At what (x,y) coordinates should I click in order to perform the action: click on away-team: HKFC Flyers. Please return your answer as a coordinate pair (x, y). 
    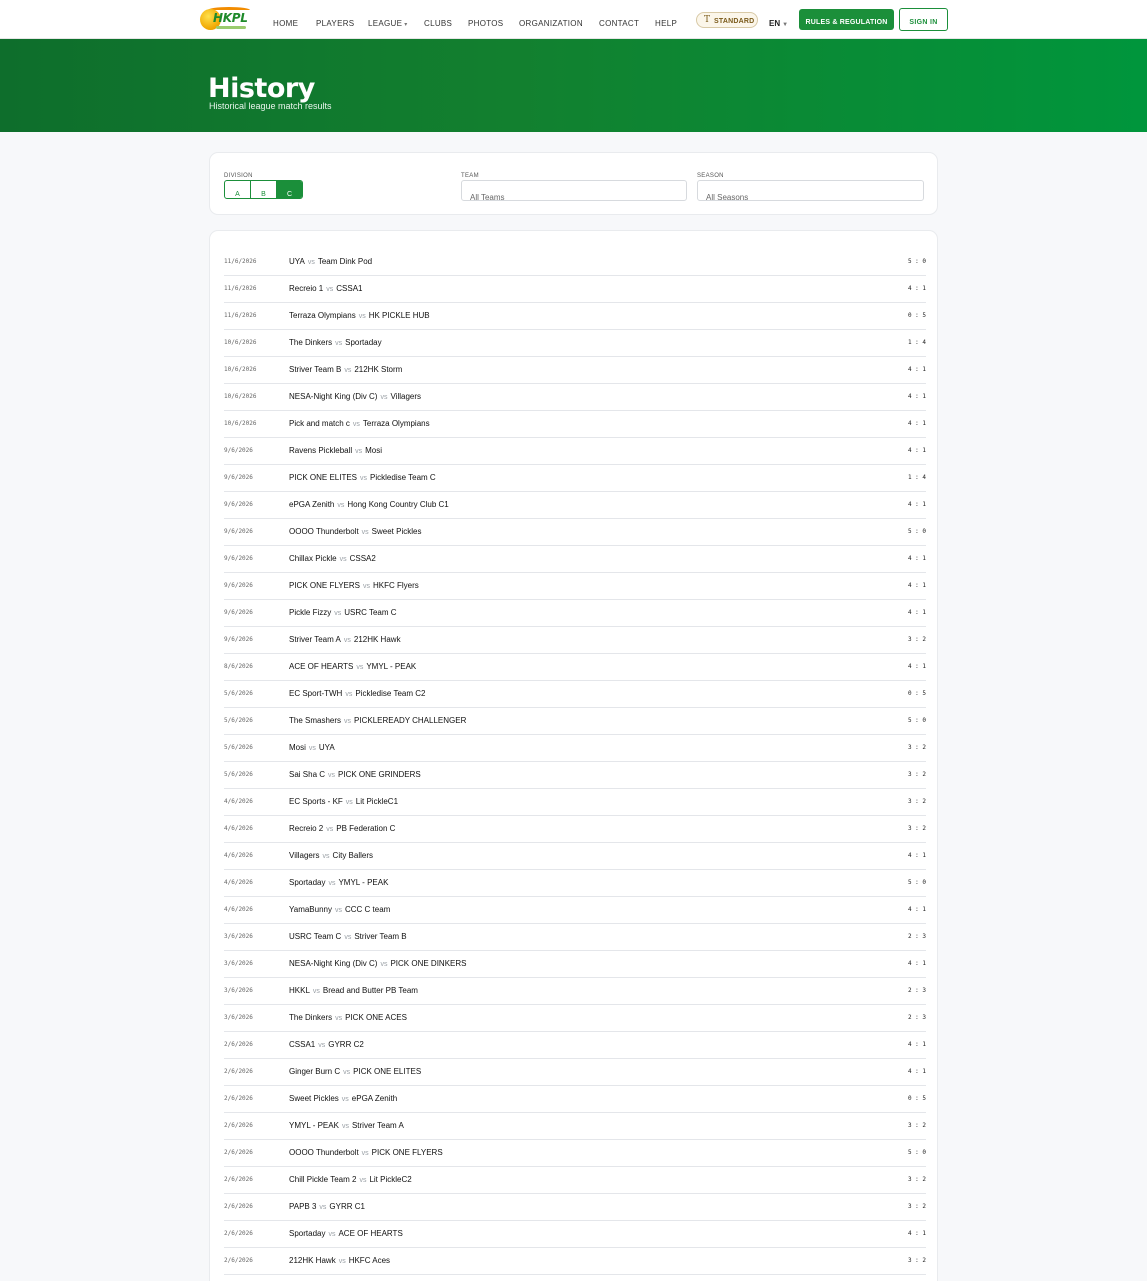
    Looking at the image, I should click on (395, 585).